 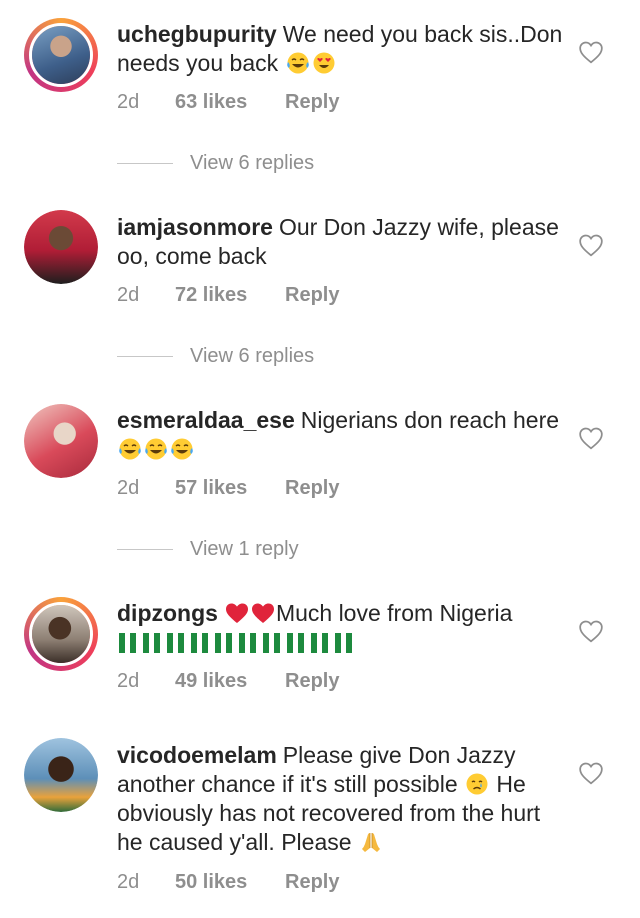 I want to click on view-replies: View 1 reply, so click(x=208, y=549).